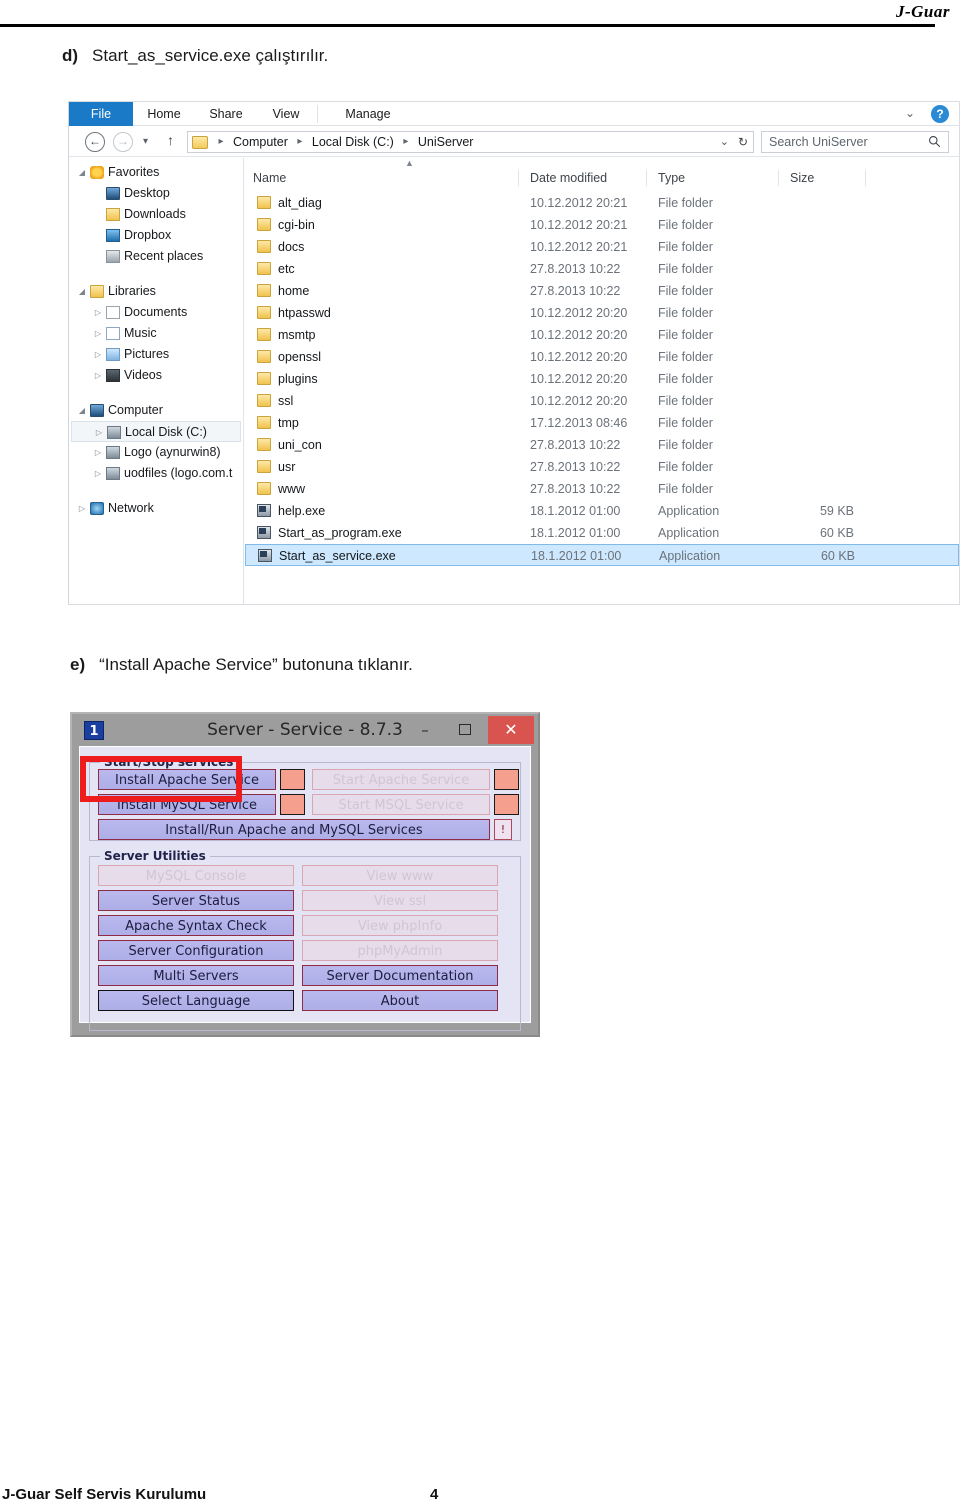  What do you see at coordinates (196, 950) in the screenshot?
I see `button-server-configuration: Server Configuration` at bounding box center [196, 950].